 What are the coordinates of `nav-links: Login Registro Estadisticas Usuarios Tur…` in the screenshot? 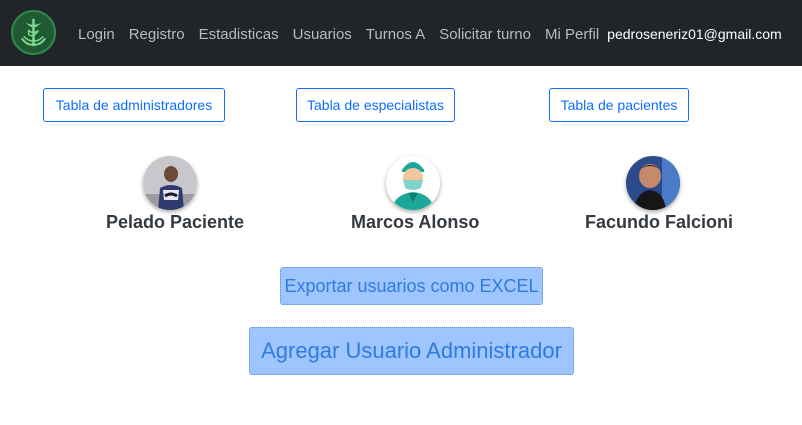 It's located at (430, 34).